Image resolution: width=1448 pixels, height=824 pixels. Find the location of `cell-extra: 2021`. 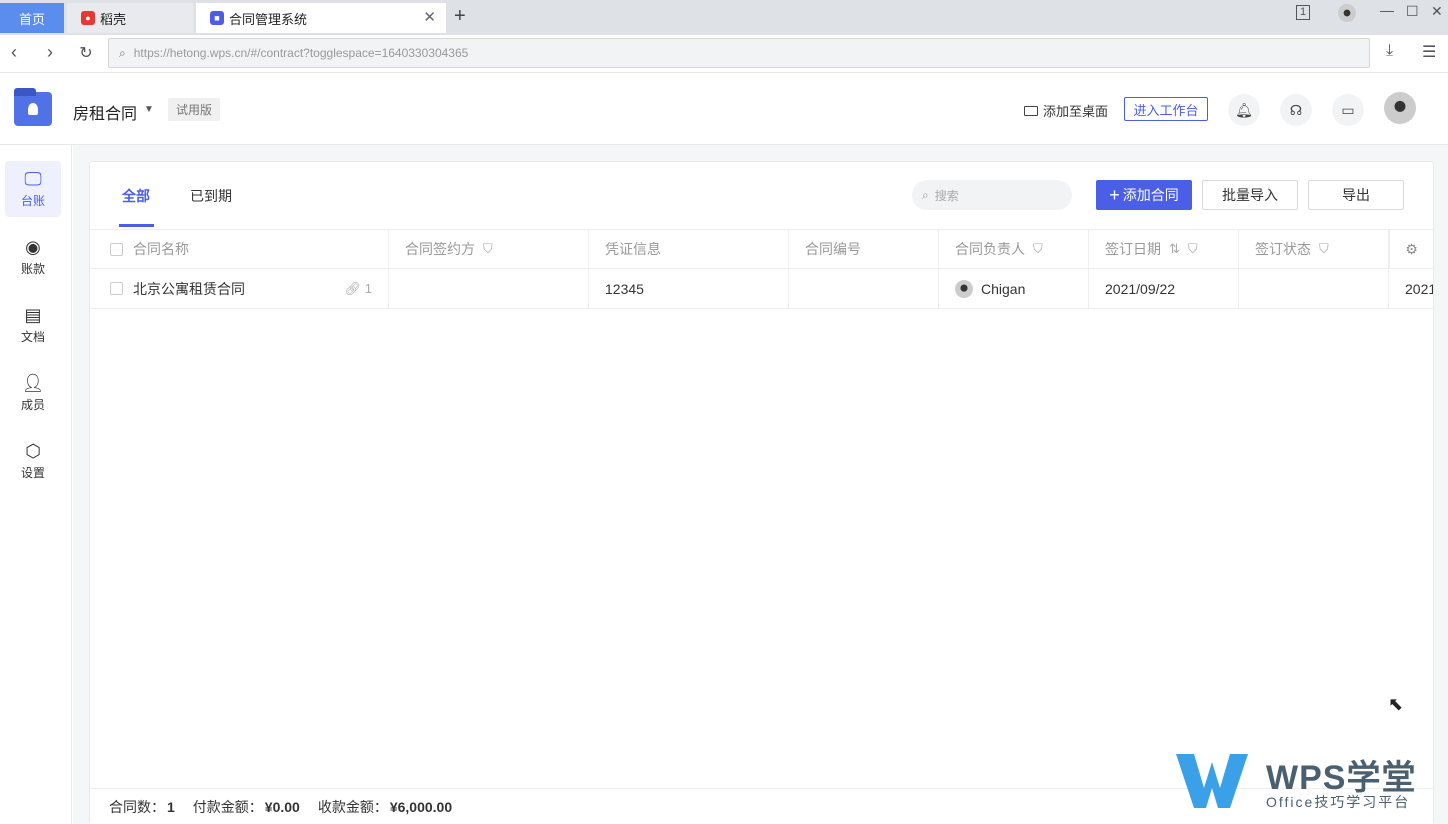

cell-extra: 2021 is located at coordinates (1411, 288).